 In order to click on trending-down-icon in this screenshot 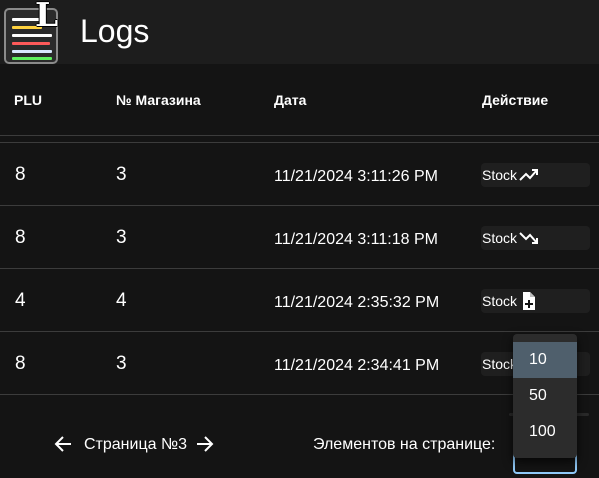, I will do `click(529, 238)`.